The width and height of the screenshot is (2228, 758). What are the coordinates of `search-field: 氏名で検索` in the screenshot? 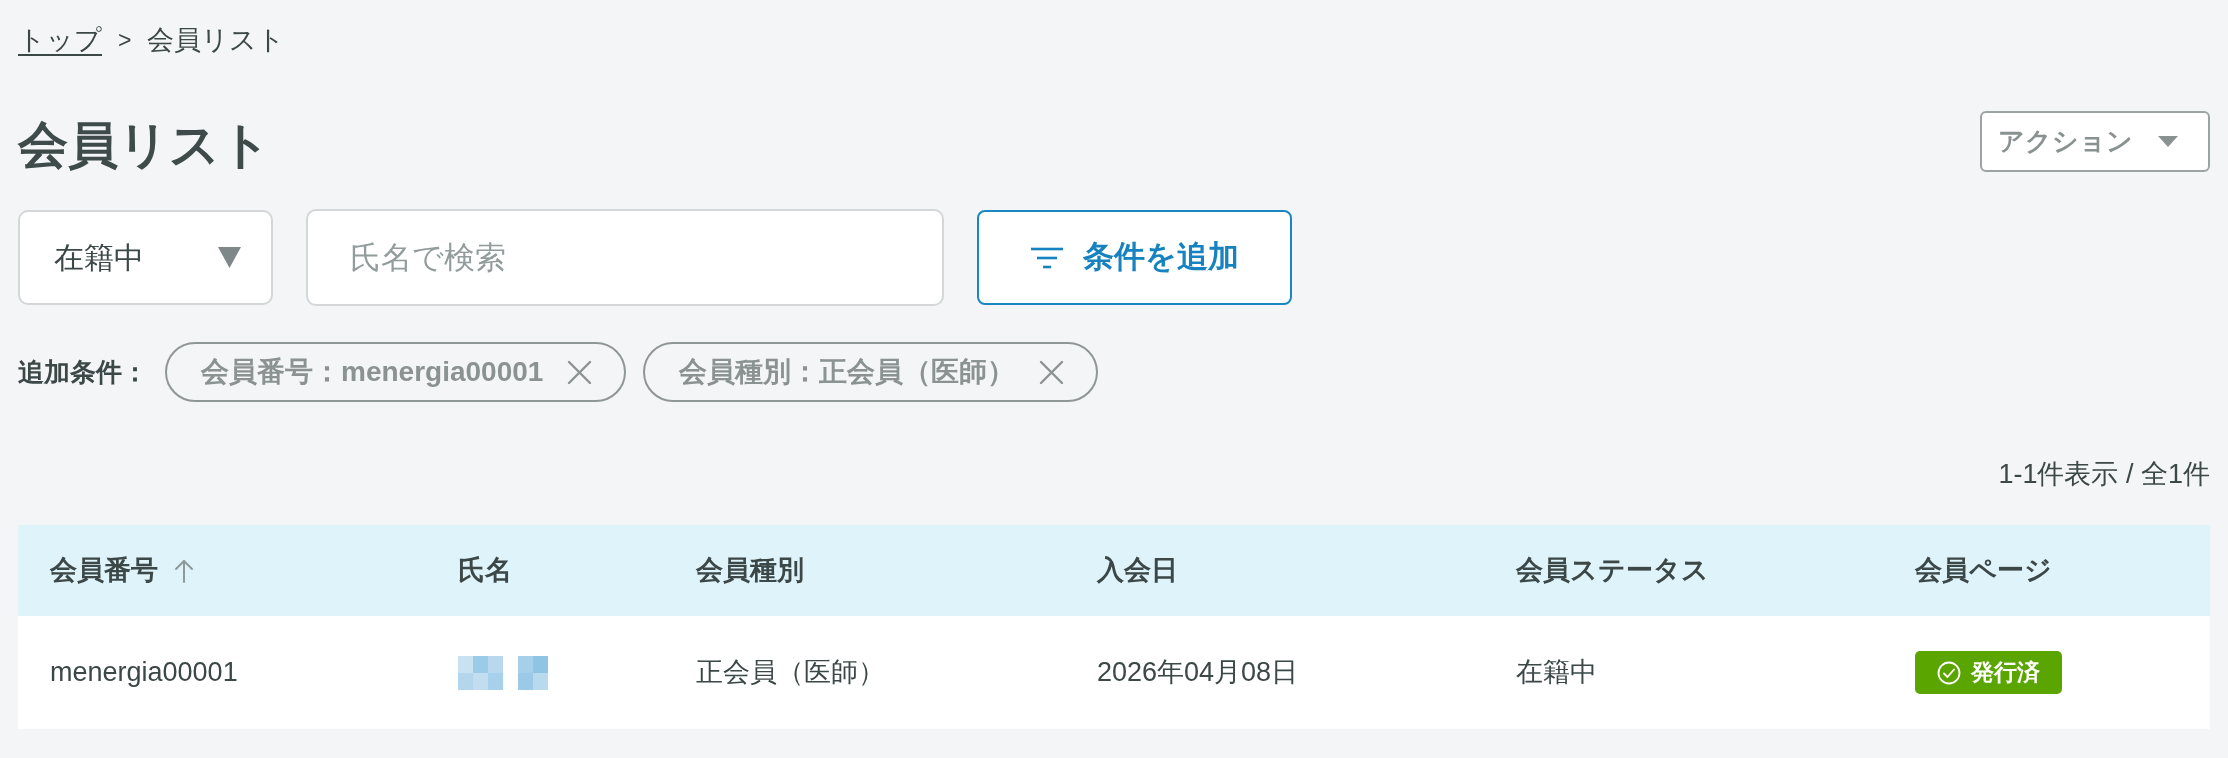 It's located at (625, 257).